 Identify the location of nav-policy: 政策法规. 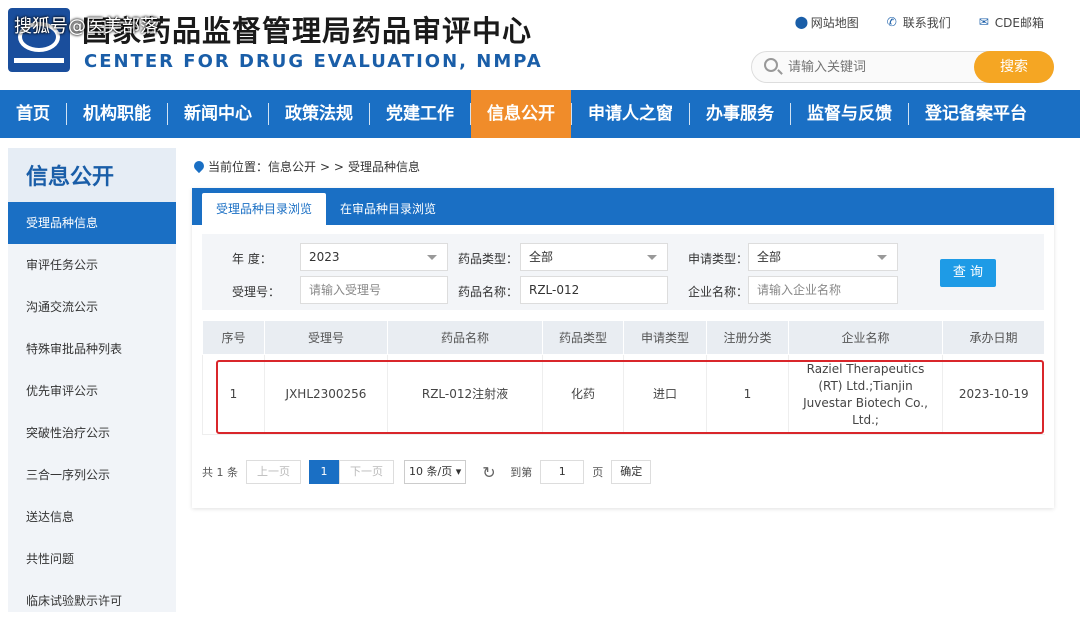
(319, 114).